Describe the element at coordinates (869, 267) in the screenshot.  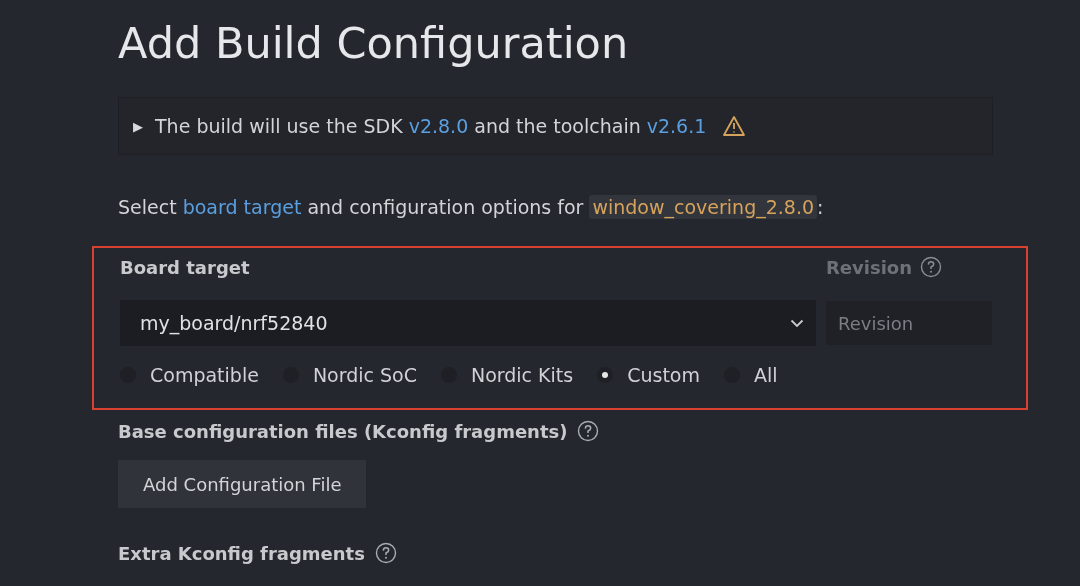
I see `revision-label: Revision` at that location.